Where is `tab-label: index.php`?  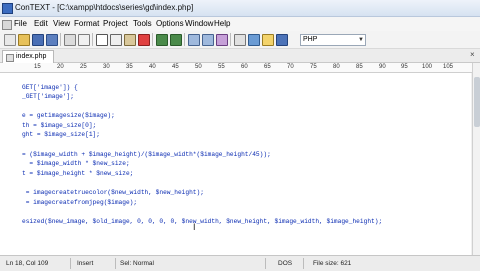
tab-label: index.php is located at coordinates (31, 56).